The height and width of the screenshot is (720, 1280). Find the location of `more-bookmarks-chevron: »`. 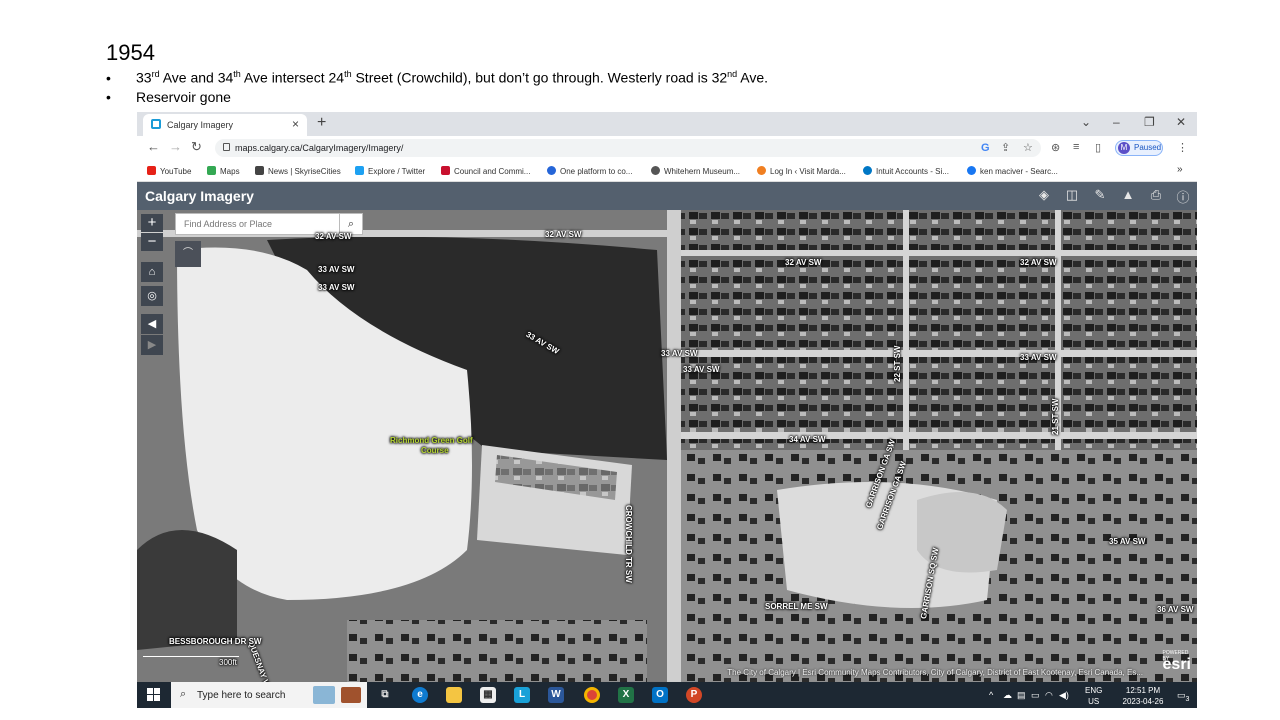

more-bookmarks-chevron: » is located at coordinates (1180, 169).